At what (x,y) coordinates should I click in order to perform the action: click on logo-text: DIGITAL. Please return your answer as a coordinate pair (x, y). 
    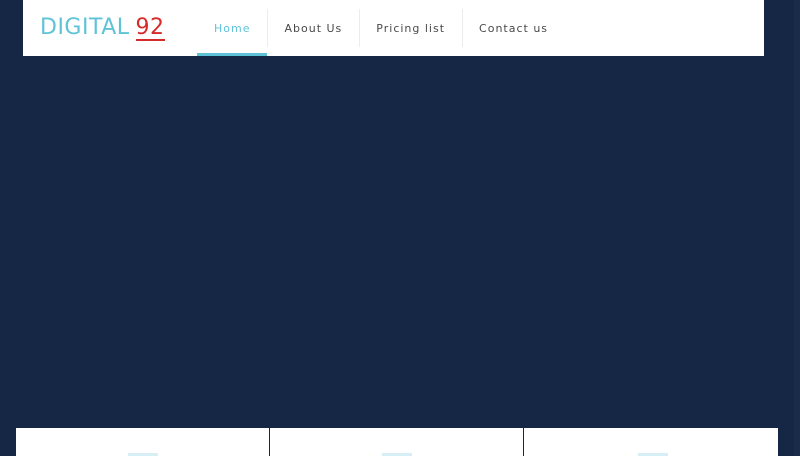
    Looking at the image, I should click on (85, 27).